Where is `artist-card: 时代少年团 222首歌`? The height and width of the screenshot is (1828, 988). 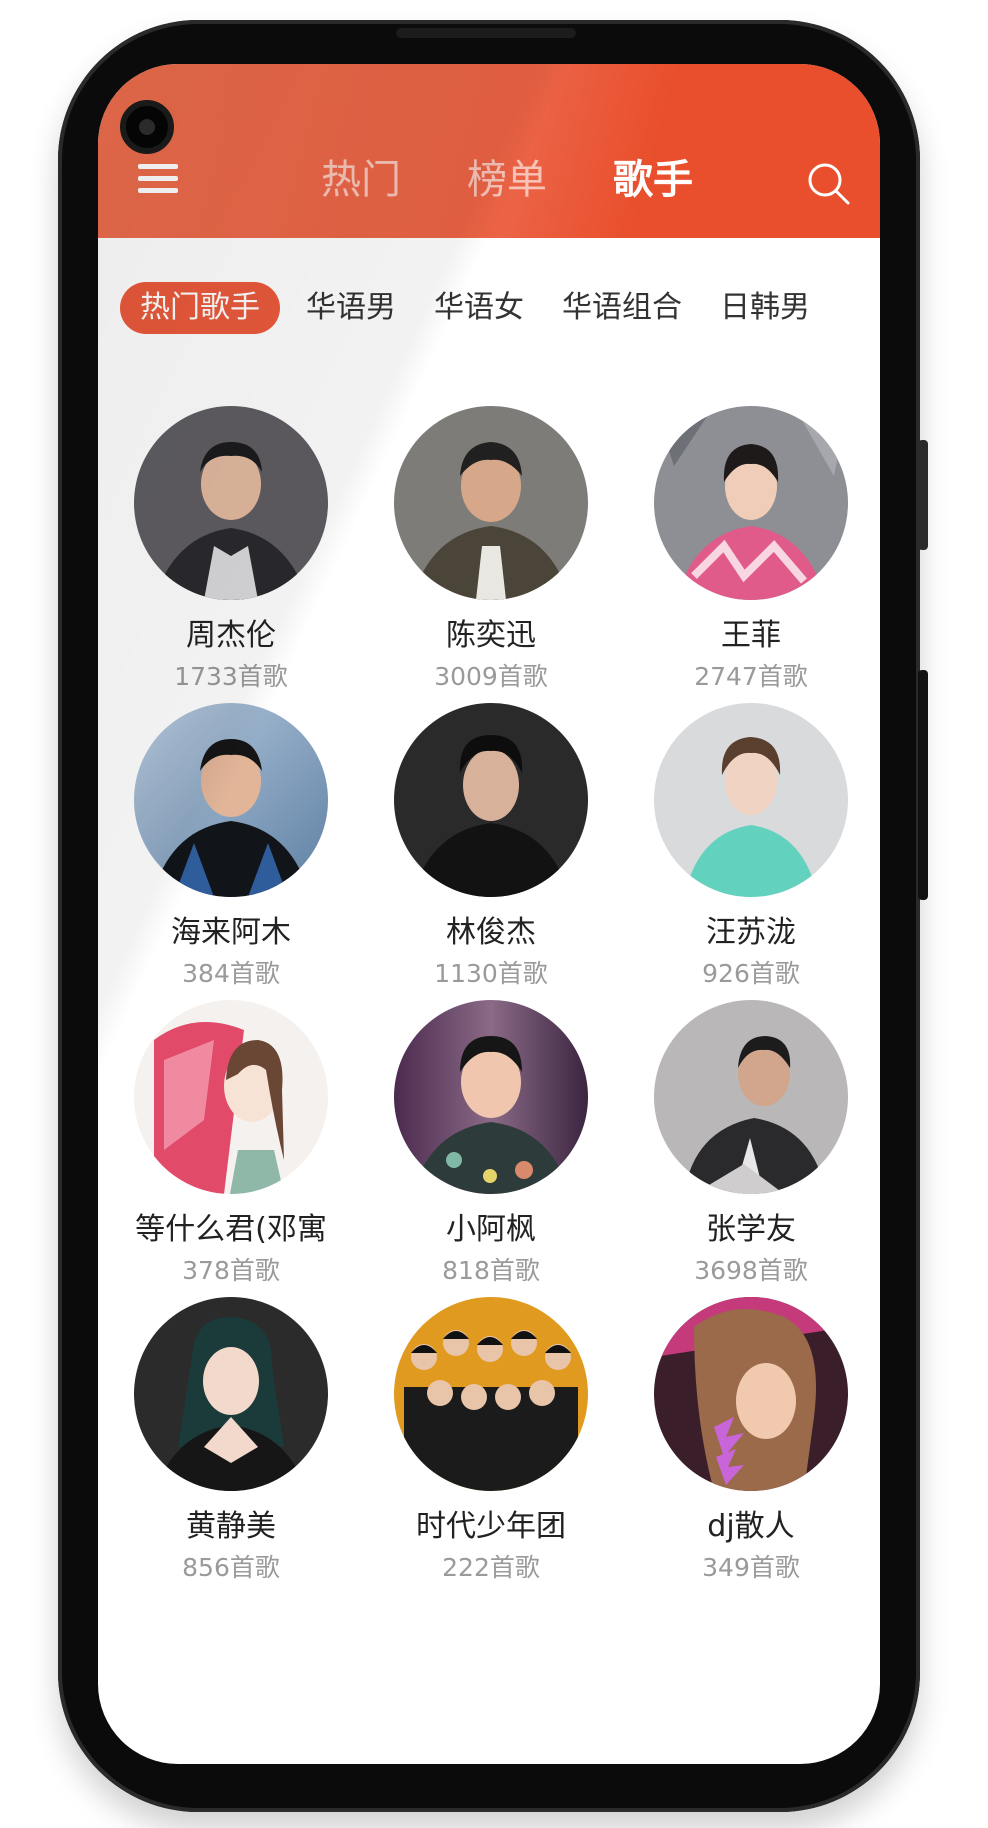
artist-card: 时代少年团 222首歌 is located at coordinates (490, 1447).